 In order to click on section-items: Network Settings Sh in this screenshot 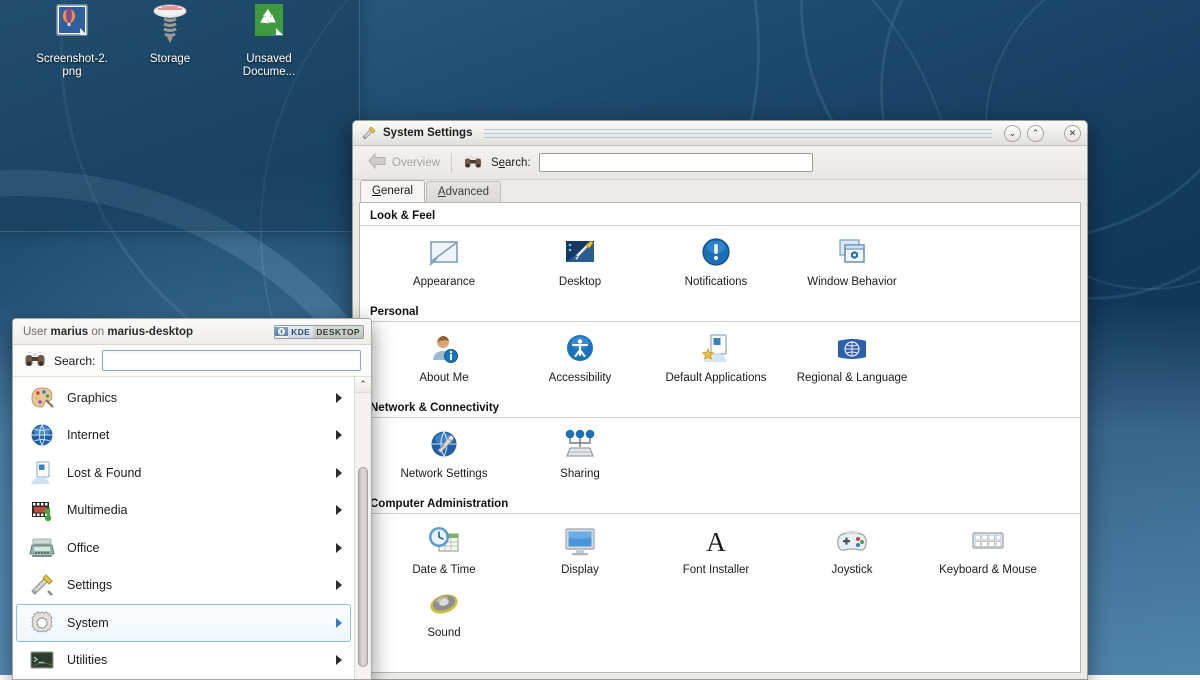, I will do `click(720, 454)`.